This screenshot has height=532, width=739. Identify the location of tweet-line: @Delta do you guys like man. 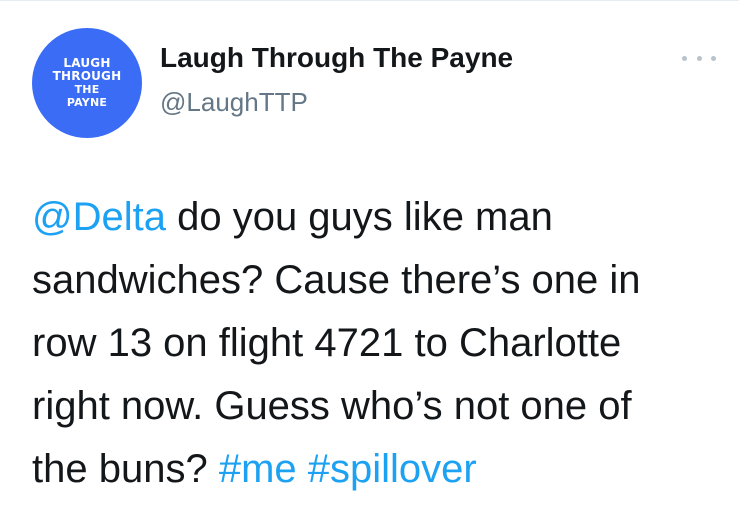
(377, 217).